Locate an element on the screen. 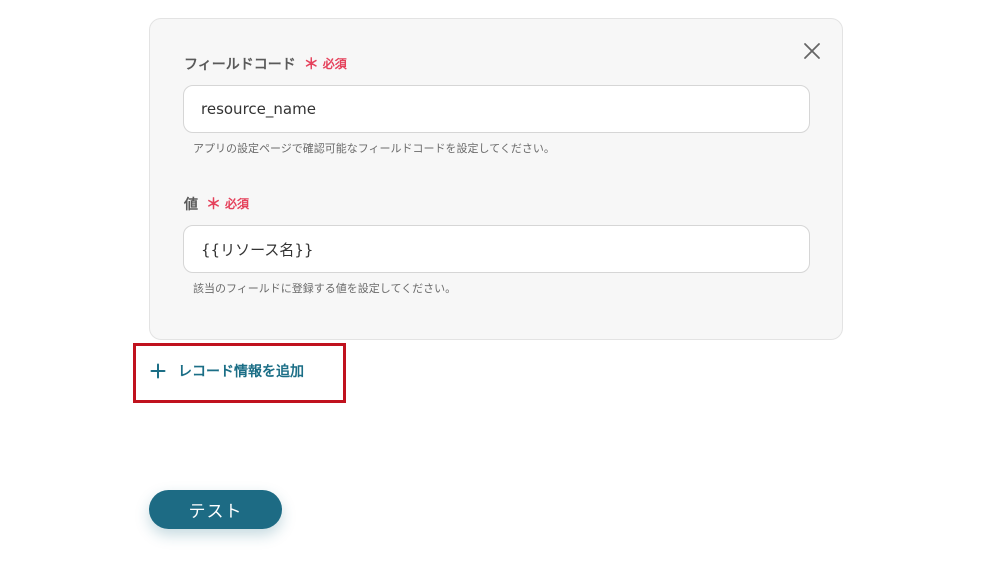 This screenshot has width=1000, height=561. plus-icon is located at coordinates (158, 371).